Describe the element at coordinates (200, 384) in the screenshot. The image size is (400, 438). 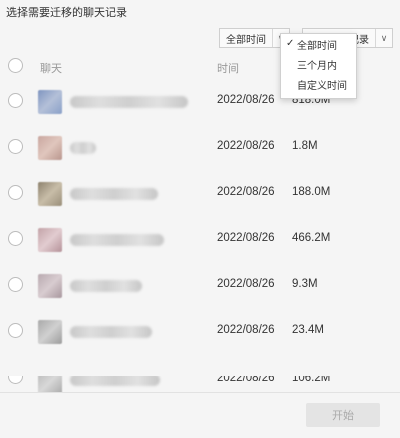
I see `table-row: 2022/08/26 106.2M` at that location.